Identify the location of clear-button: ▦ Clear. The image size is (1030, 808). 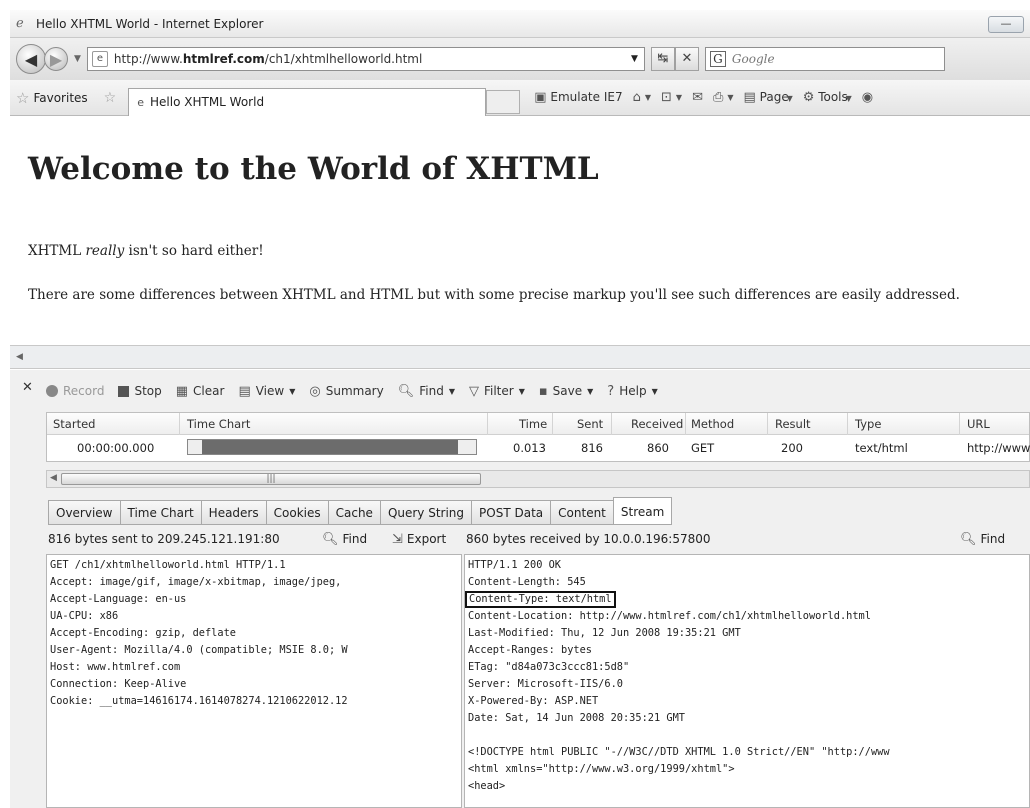
(200, 391).